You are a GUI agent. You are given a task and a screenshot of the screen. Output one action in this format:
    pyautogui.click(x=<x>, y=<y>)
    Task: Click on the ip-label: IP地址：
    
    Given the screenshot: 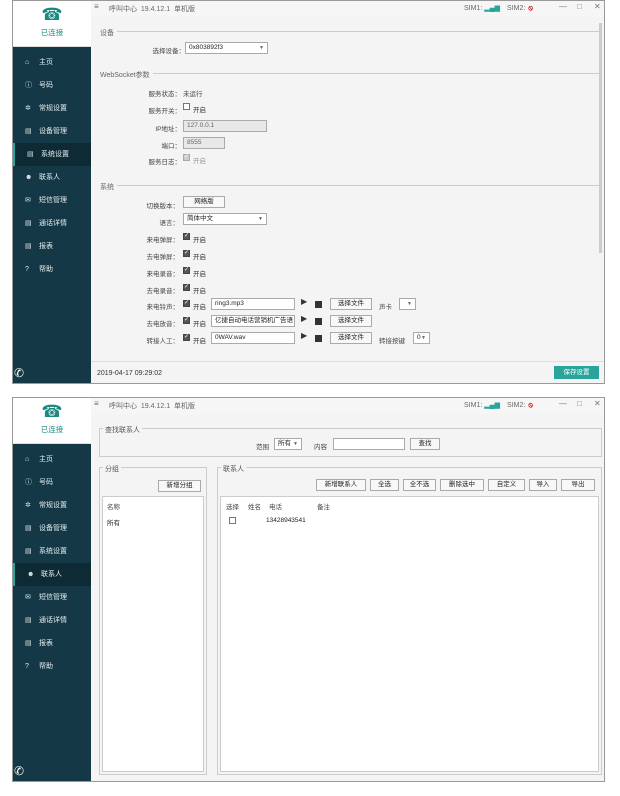 What is the action you would take?
    pyautogui.click(x=168, y=129)
    